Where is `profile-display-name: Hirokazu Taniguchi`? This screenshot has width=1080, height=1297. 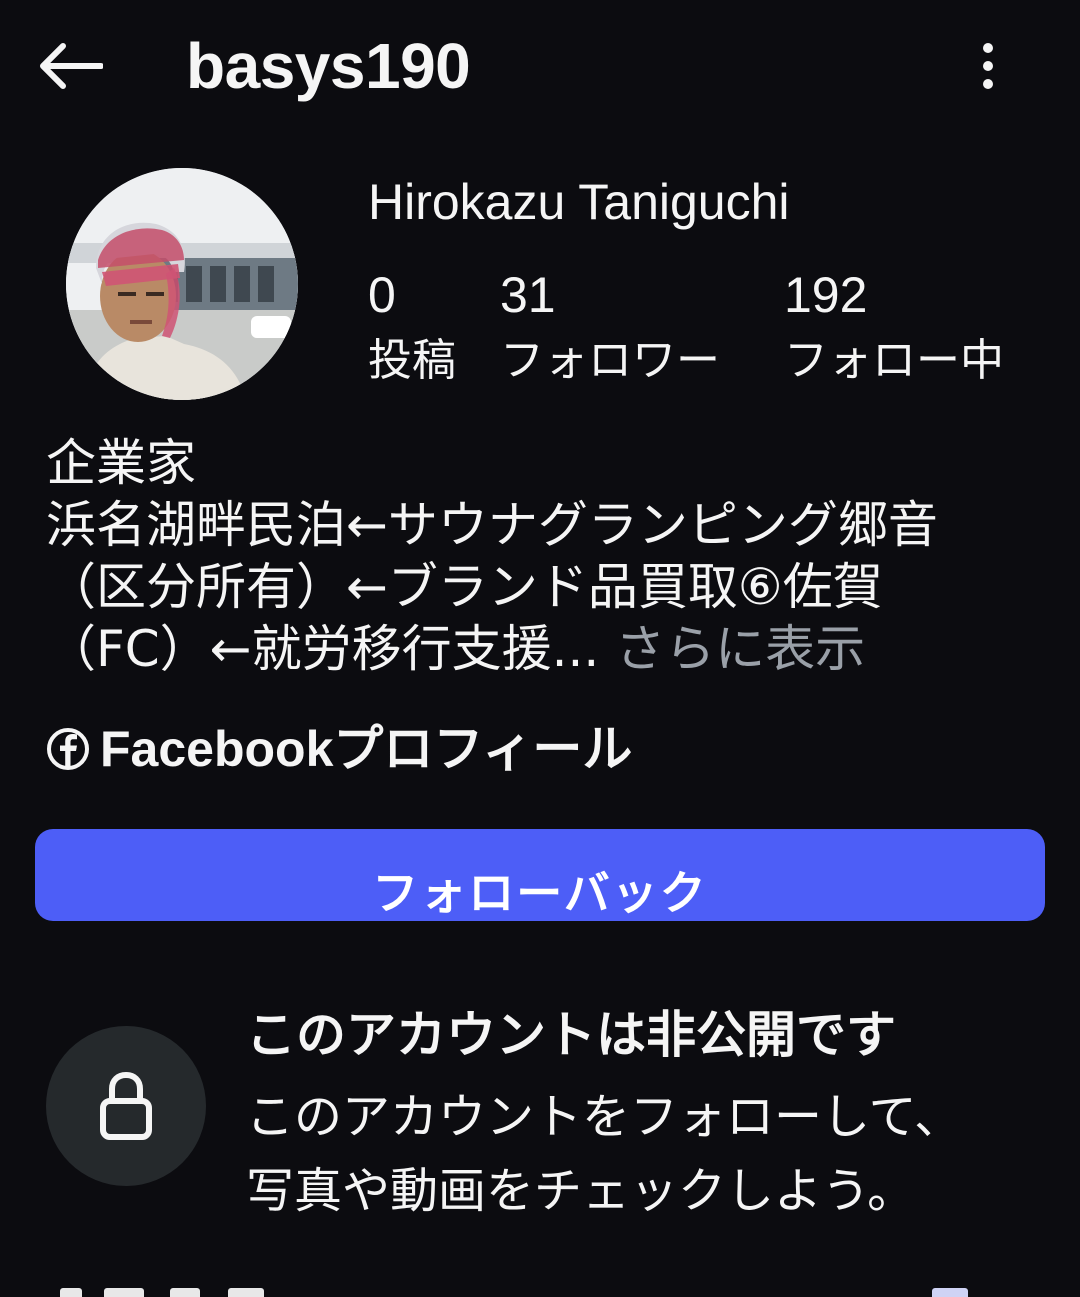
profile-display-name: Hirokazu Taniguchi is located at coordinates (579, 202).